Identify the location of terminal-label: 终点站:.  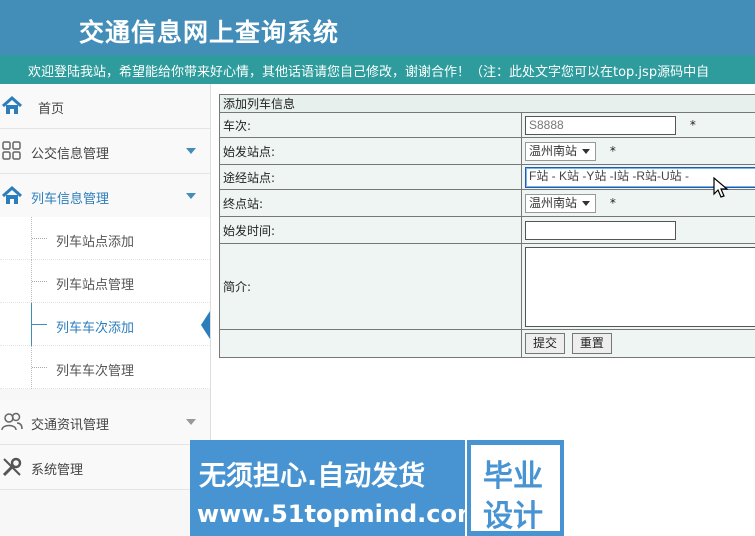
(370, 203).